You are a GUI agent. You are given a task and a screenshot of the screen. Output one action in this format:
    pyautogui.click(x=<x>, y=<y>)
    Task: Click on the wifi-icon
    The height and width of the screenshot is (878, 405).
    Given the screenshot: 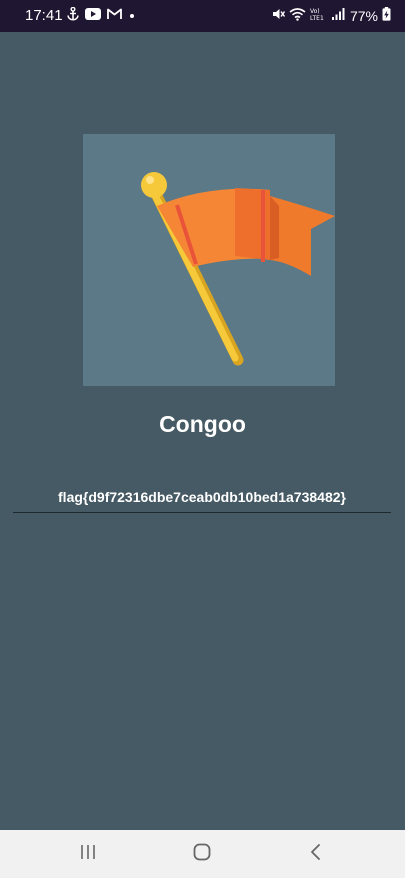 What is the action you would take?
    pyautogui.click(x=297, y=16)
    